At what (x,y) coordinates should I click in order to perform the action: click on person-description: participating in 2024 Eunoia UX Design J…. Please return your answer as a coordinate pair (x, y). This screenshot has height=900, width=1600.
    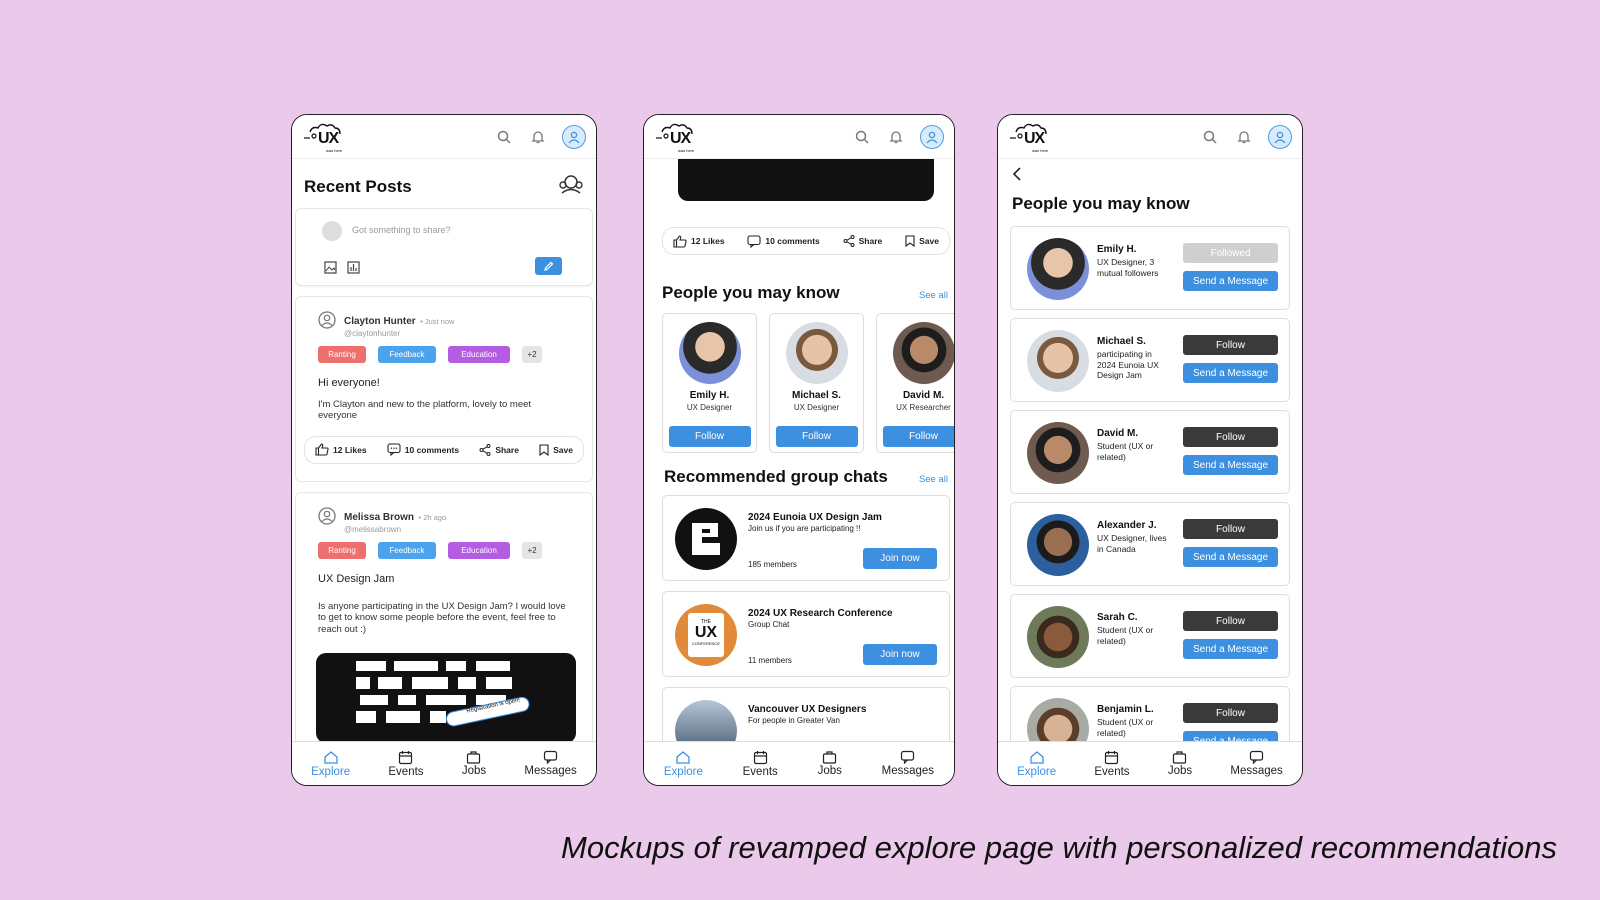
    Looking at the image, I should click on (1128, 365).